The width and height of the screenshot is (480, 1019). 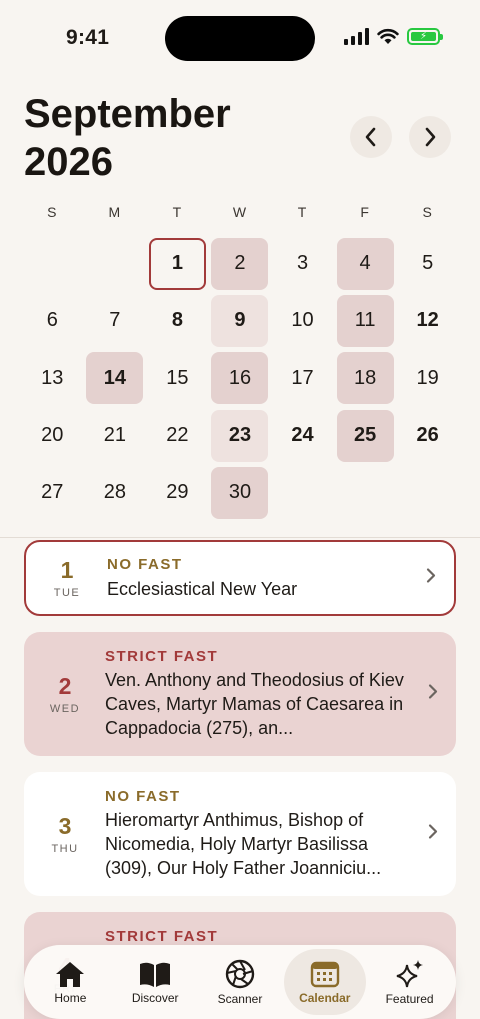 I want to click on status-icons: ⚡, so click(x=393, y=36).